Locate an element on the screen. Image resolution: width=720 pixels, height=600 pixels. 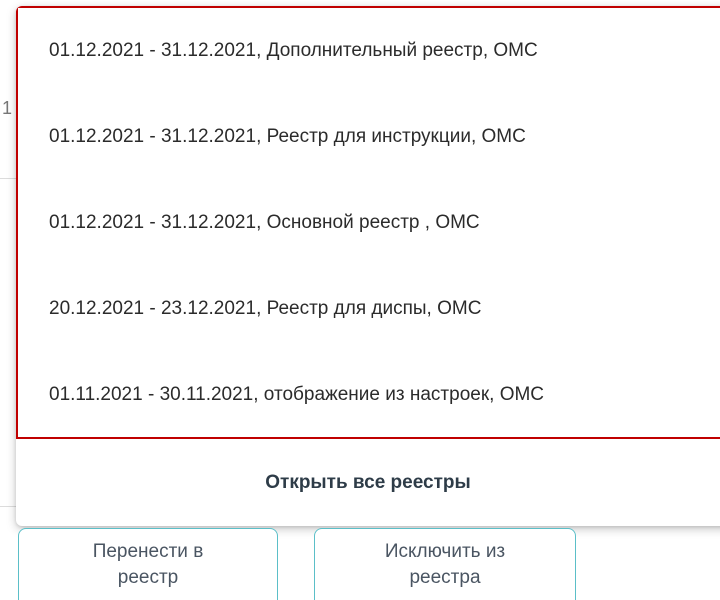
move-to-registry-button: Перенести в реестр is located at coordinates (148, 564).